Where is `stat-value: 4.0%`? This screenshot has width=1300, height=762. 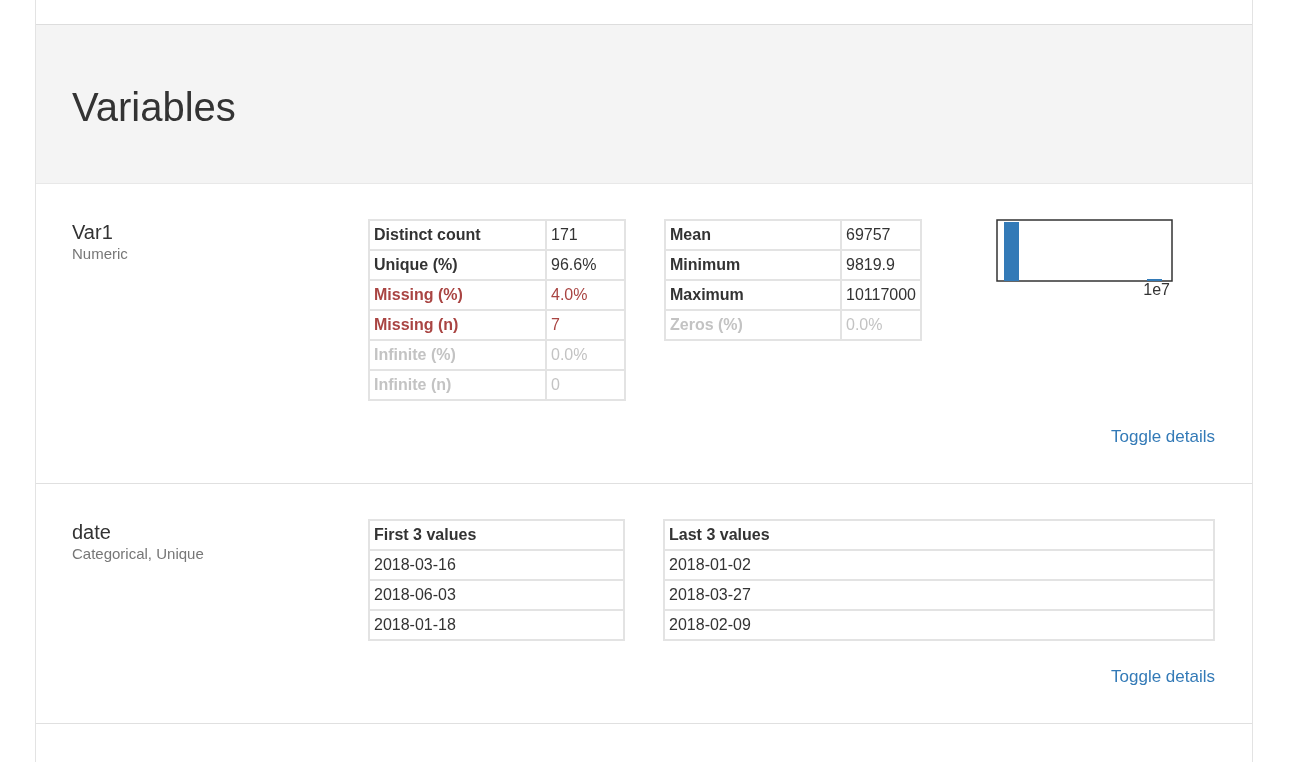
stat-value: 4.0% is located at coordinates (585, 295).